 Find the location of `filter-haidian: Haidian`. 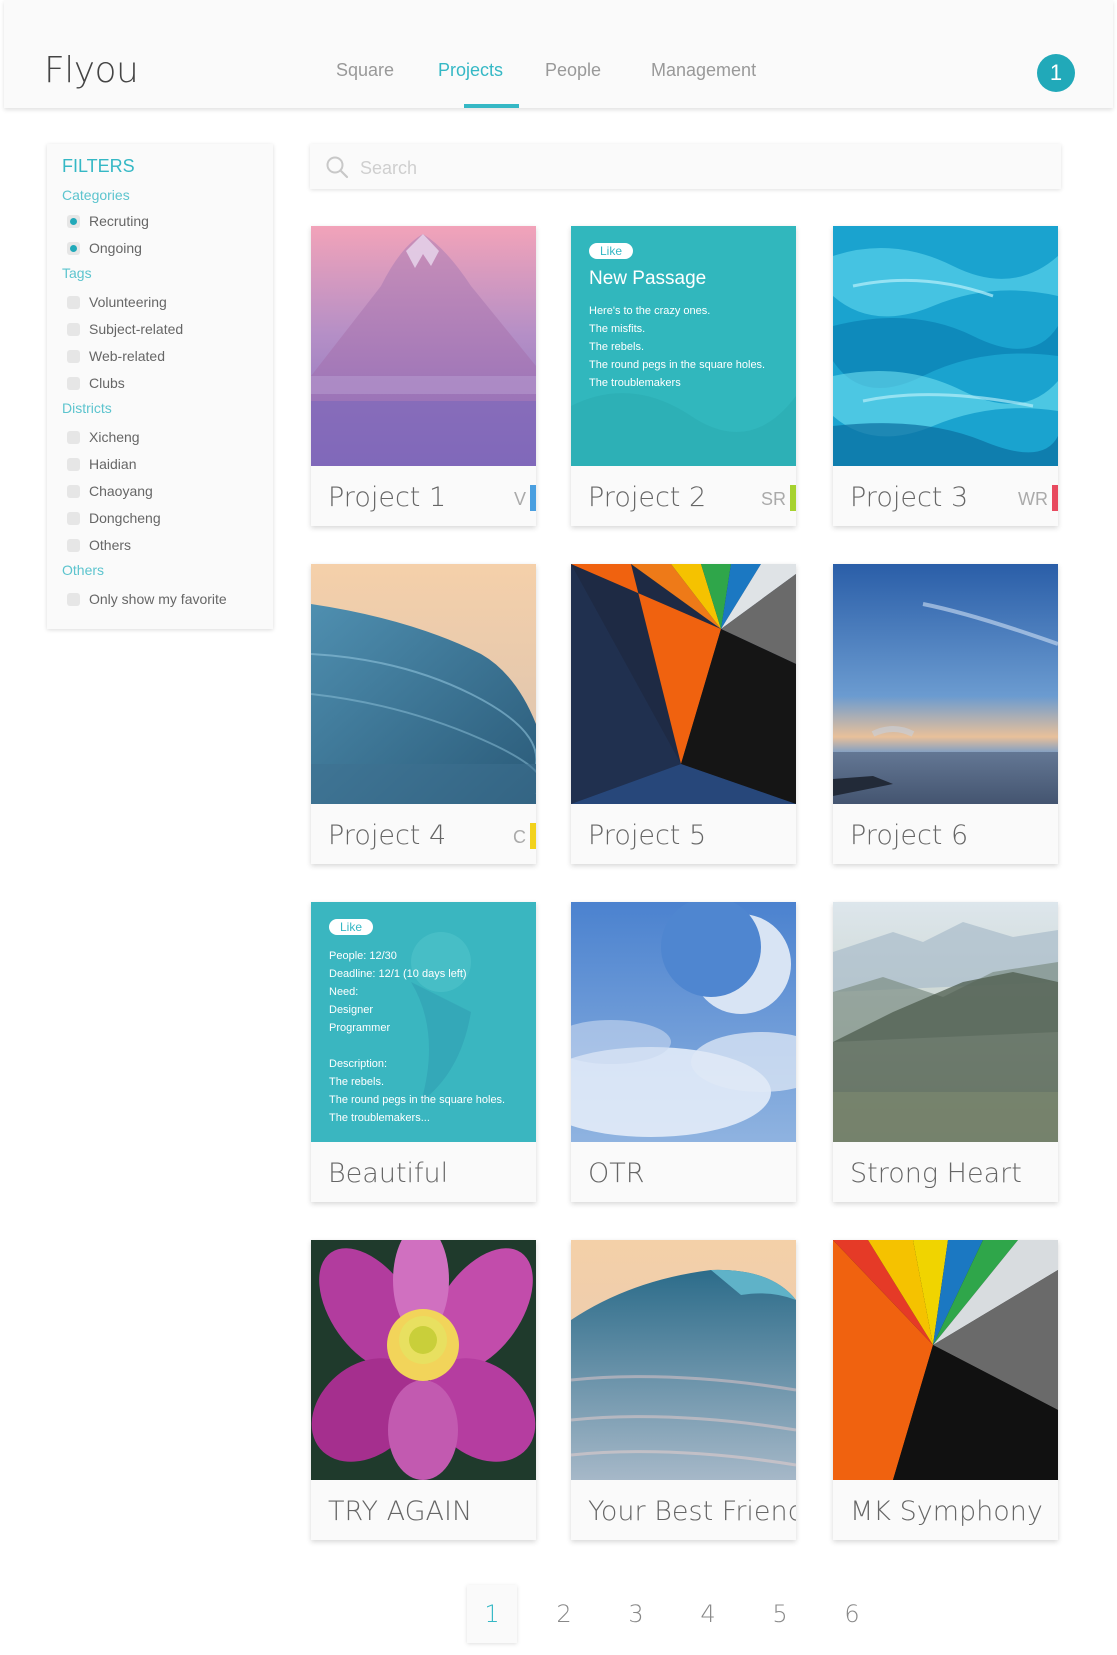

filter-haidian: Haidian is located at coordinates (101, 464).